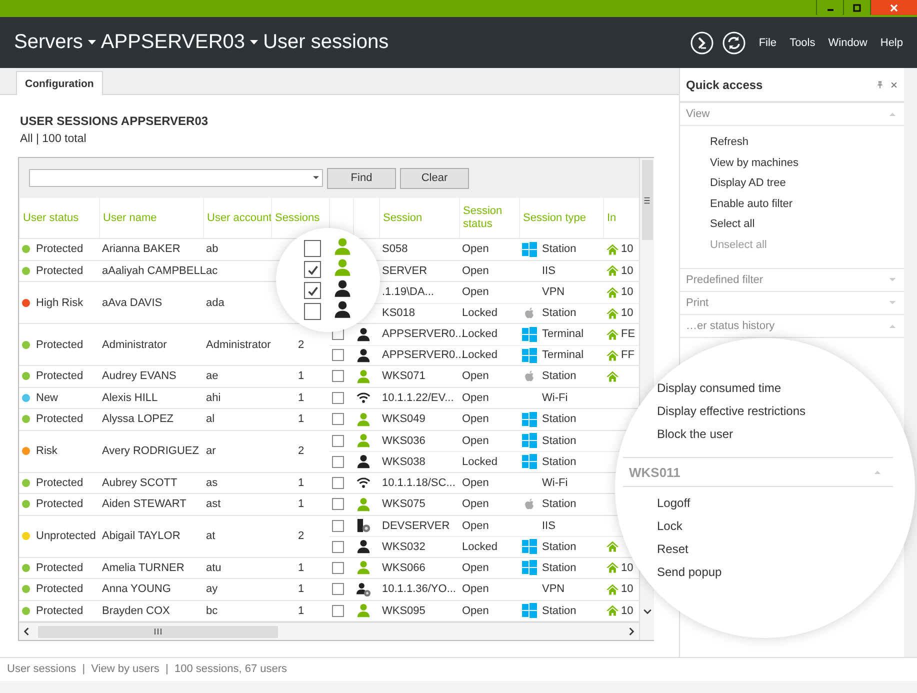  I want to click on table-cell: ar, so click(211, 451).